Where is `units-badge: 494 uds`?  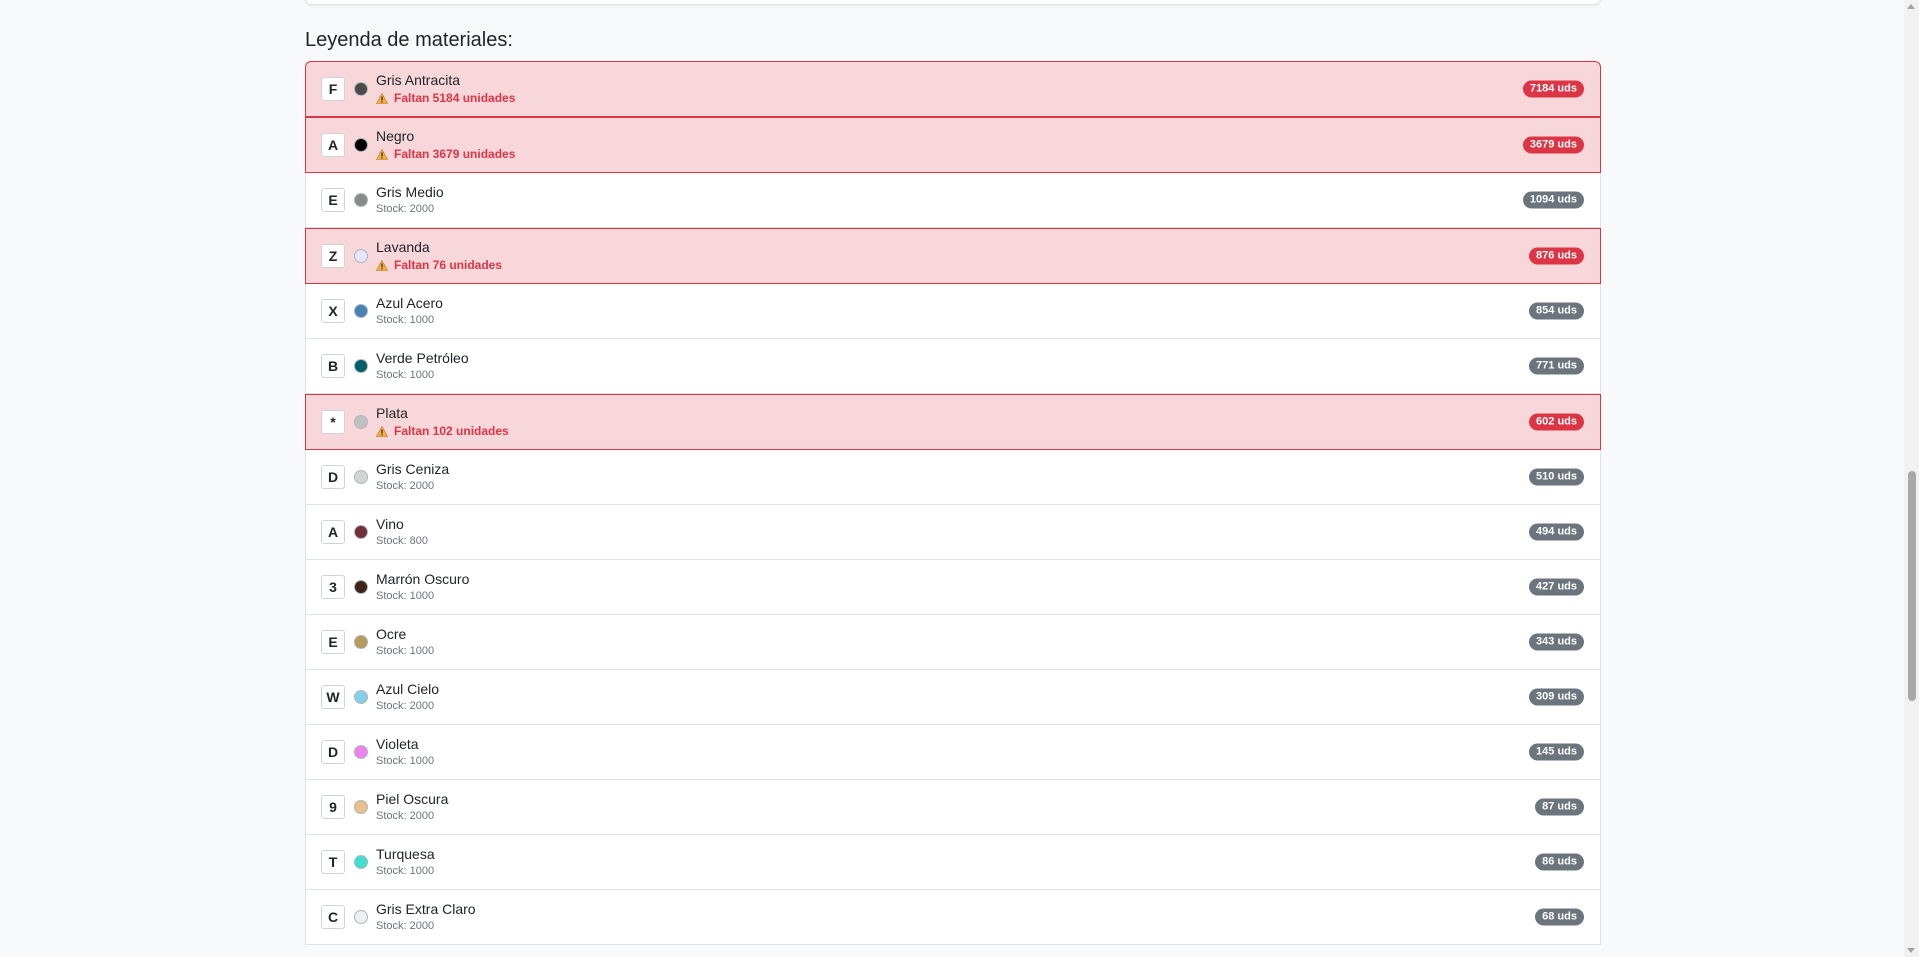
units-badge: 494 uds is located at coordinates (1556, 532).